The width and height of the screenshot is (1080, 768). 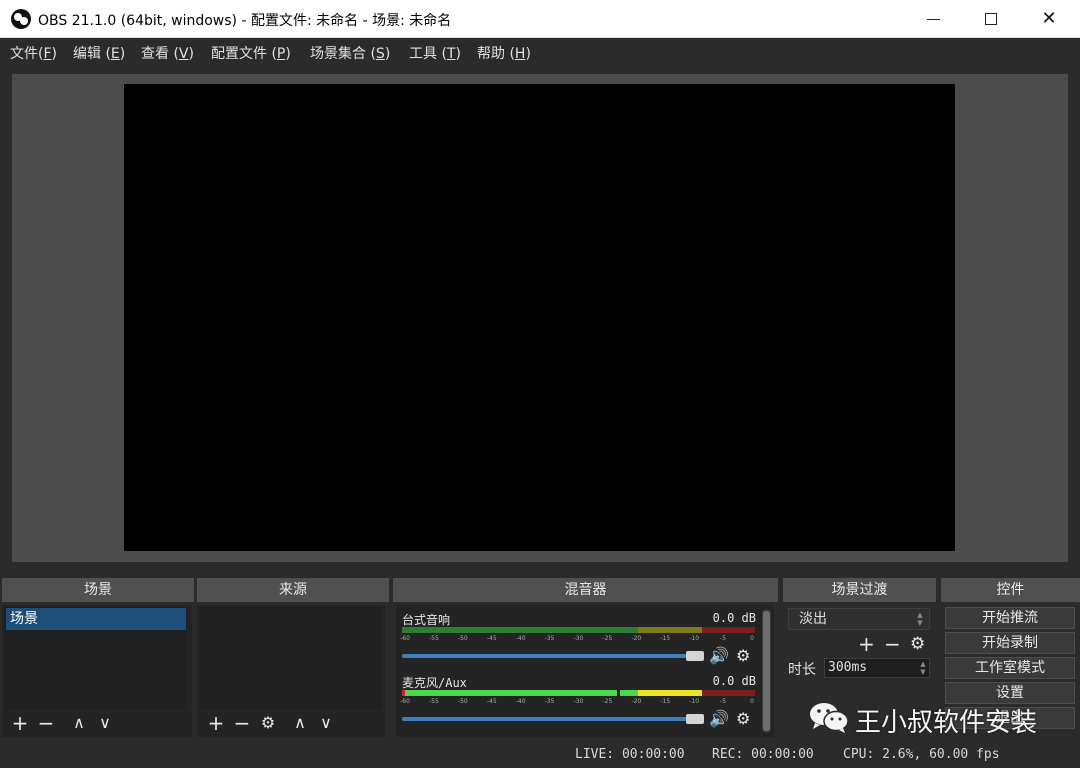 What do you see at coordinates (859, 619) in the screenshot?
I see `transition-select: 淡出 ▲ ▼` at bounding box center [859, 619].